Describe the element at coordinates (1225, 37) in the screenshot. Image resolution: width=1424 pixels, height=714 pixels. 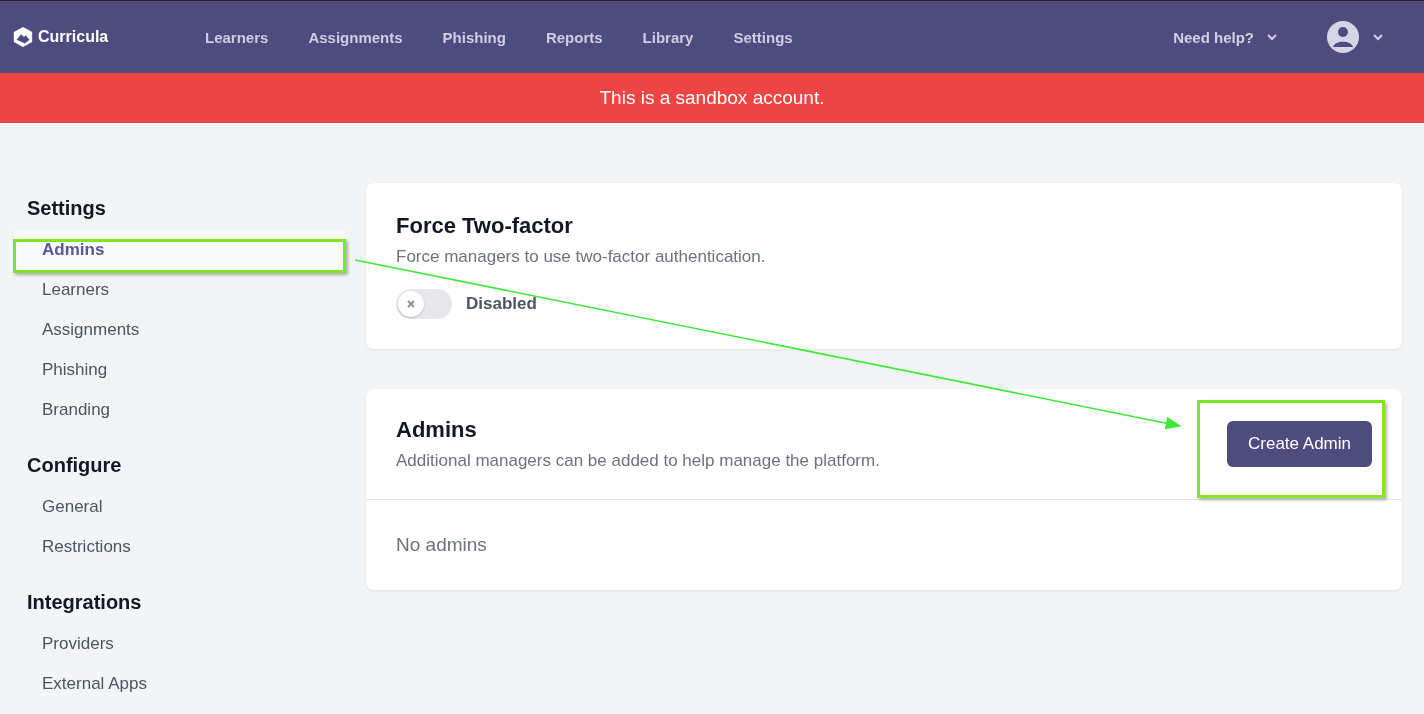
I see `help-menu: Need help?` at that location.